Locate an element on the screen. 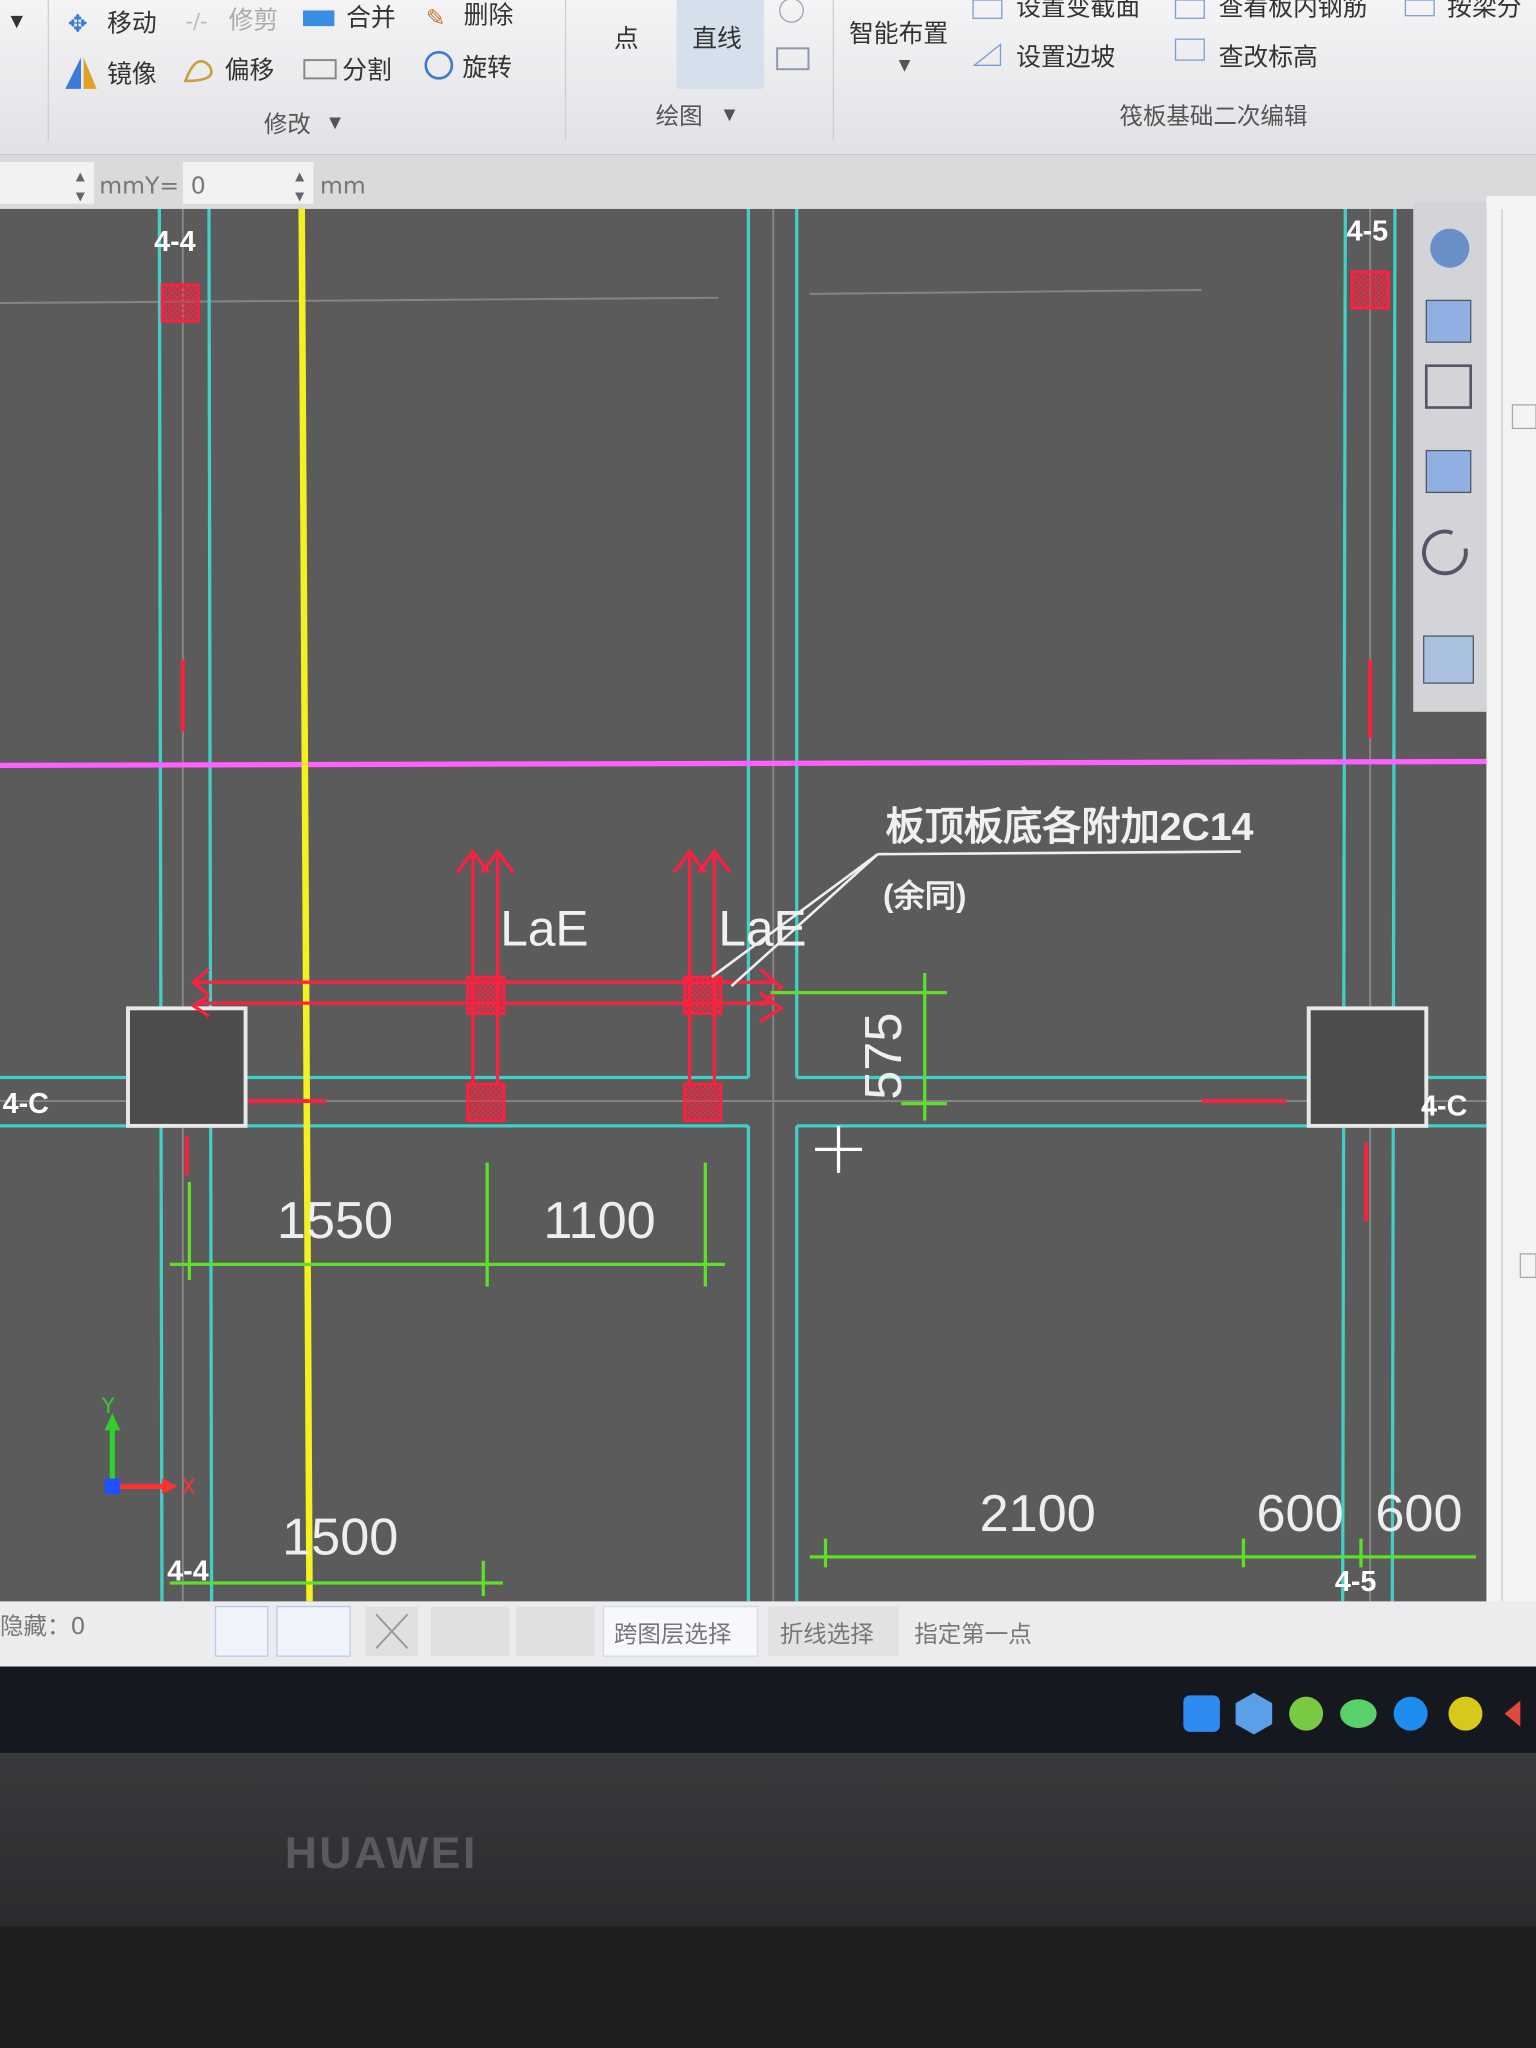 The image size is (1536, 2048). annotation-text: 板顶板底各附加2C14 is located at coordinates (1070, 827).